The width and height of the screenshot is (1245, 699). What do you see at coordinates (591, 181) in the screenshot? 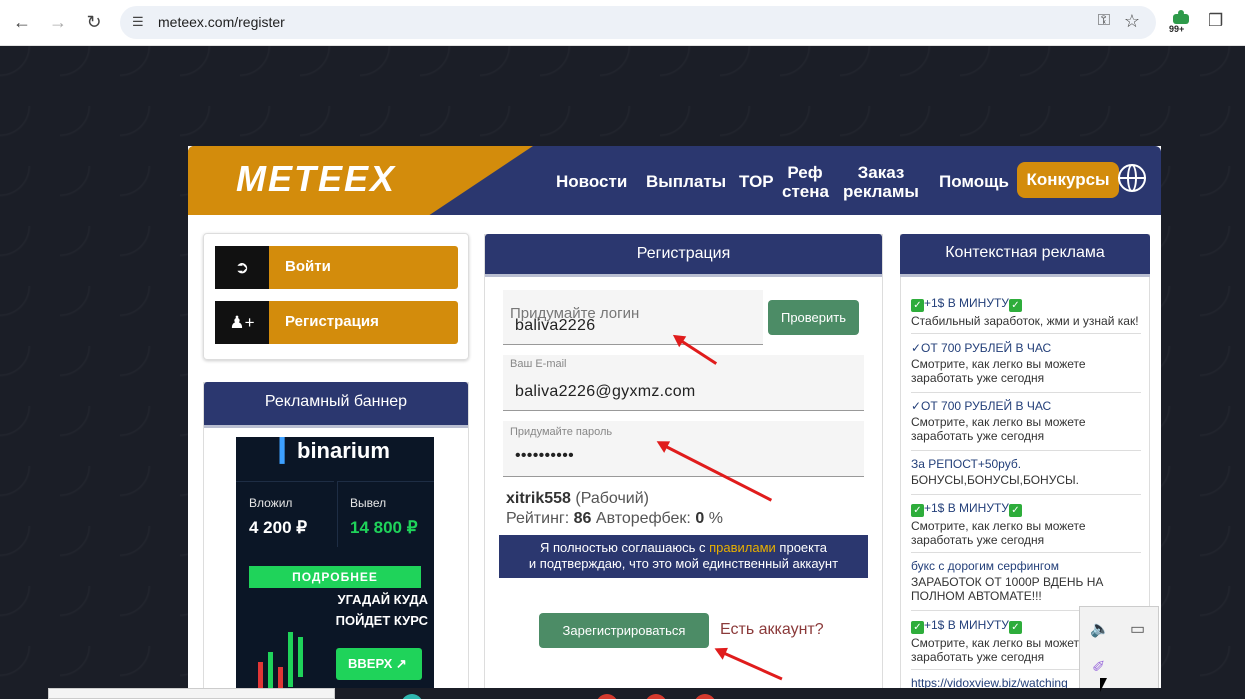
I see `menu-news: Новости` at bounding box center [591, 181].